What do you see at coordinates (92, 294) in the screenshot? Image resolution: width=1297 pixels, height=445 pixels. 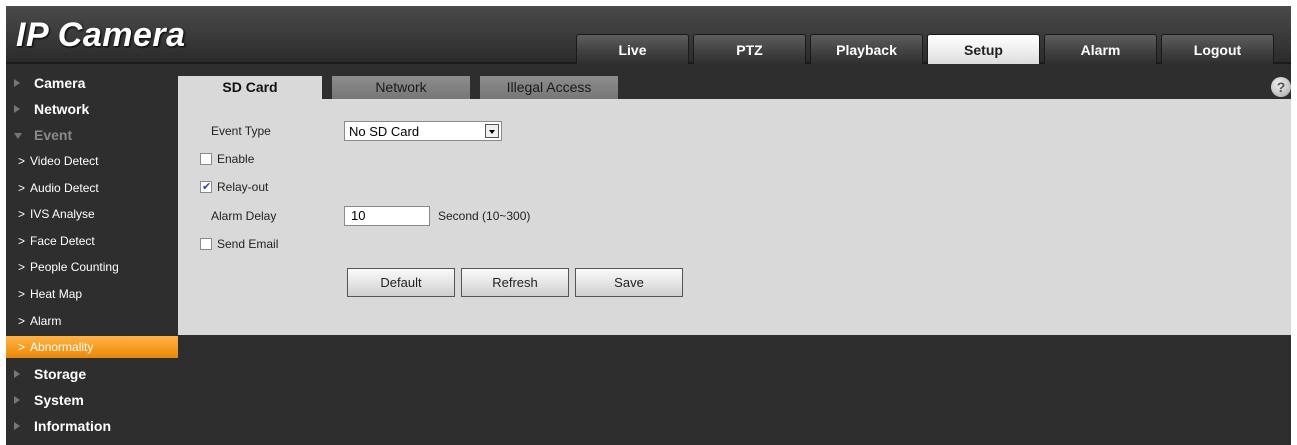 I see `sidebar-item-heat-map: > Heat Map` at bounding box center [92, 294].